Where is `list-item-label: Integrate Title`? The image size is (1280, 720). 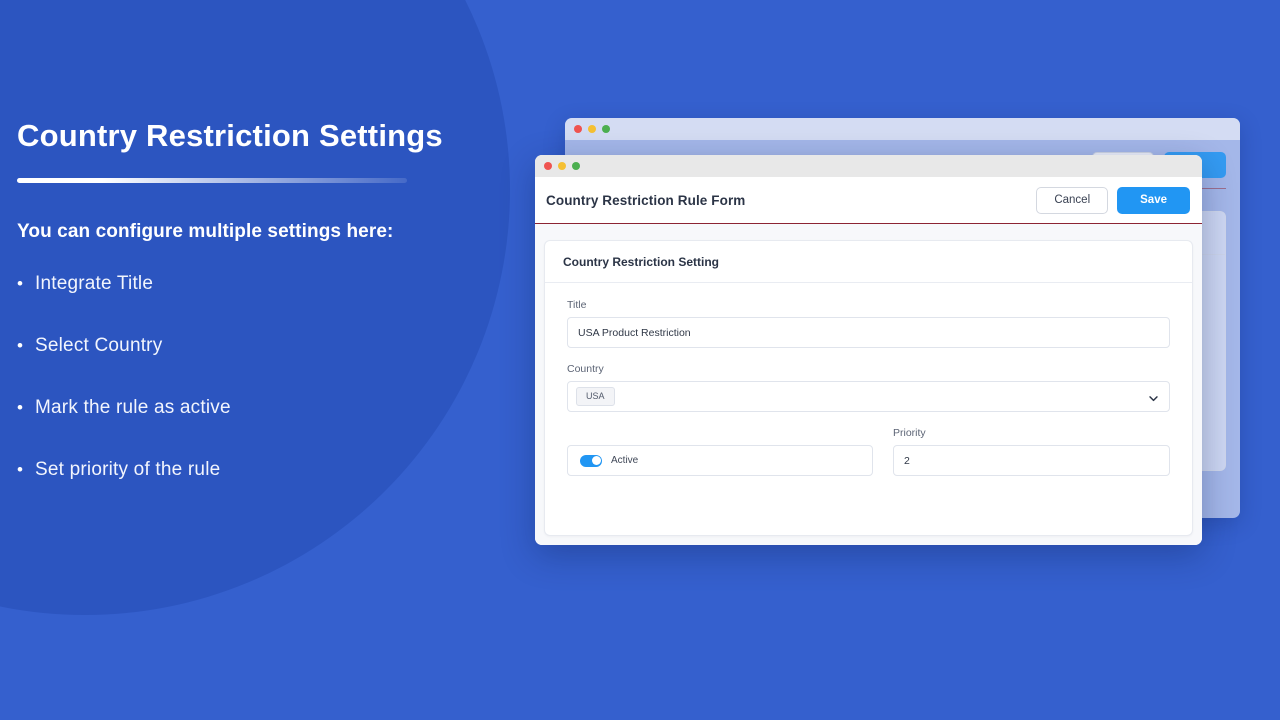 list-item-label: Integrate Title is located at coordinates (94, 283).